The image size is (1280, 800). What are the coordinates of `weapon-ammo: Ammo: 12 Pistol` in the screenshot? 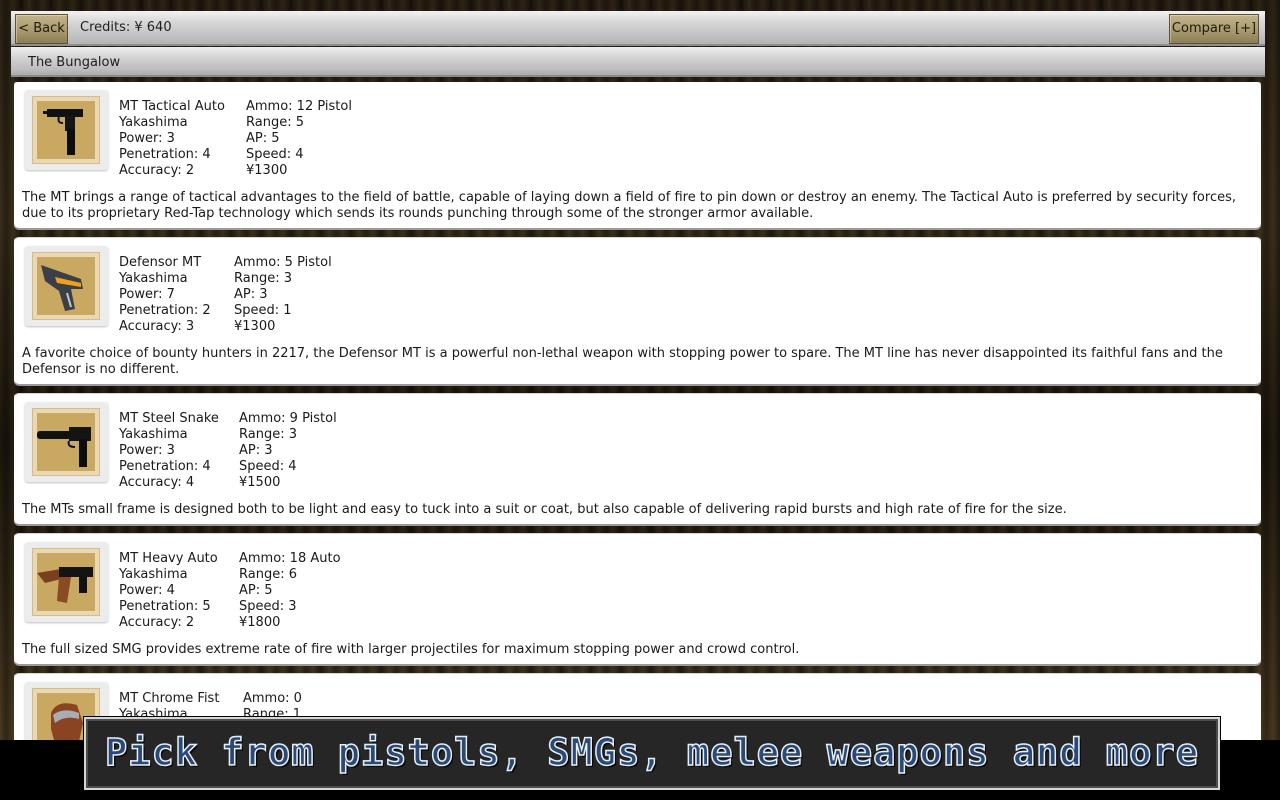 It's located at (299, 106).